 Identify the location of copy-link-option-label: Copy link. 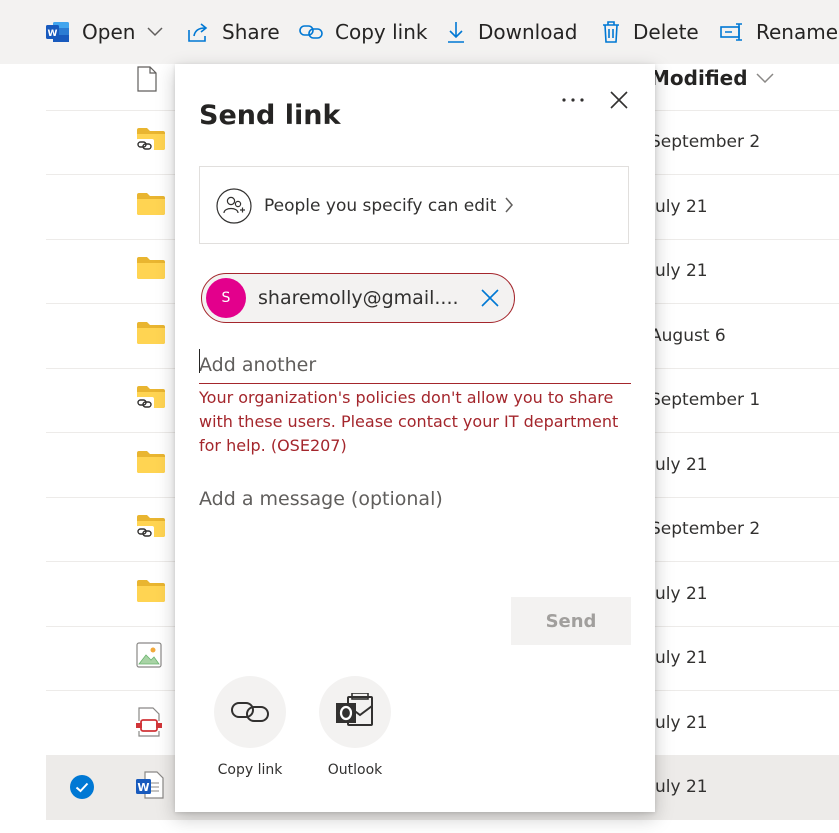
(250, 770).